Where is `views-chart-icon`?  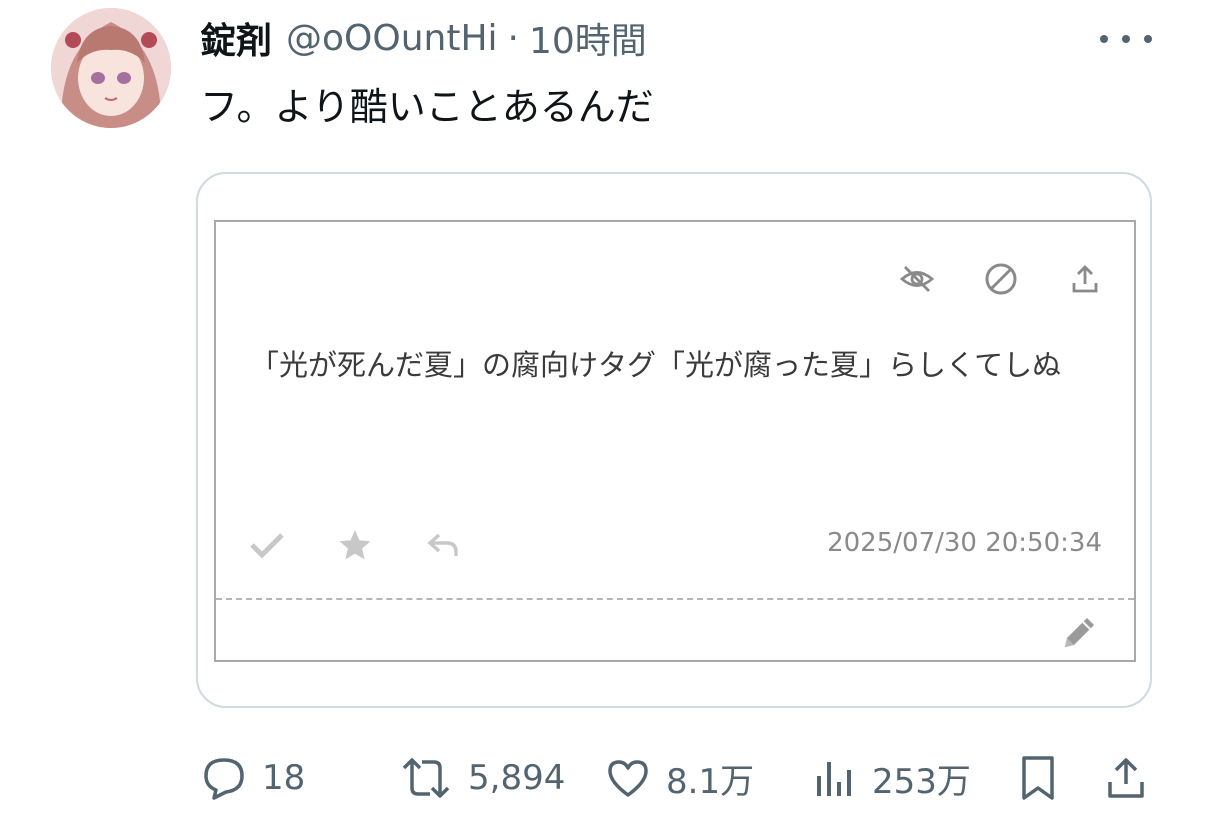 views-chart-icon is located at coordinates (834, 779).